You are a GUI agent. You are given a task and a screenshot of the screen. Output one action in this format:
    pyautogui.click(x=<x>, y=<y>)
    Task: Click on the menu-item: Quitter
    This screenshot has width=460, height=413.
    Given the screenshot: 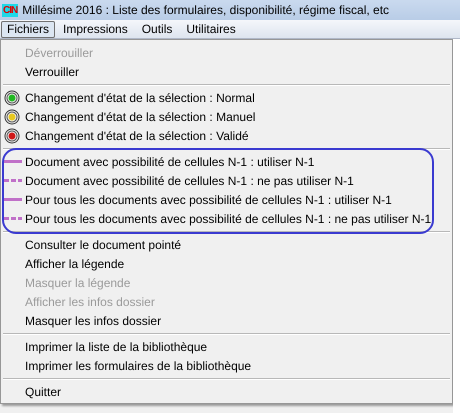 What is the action you would take?
    pyautogui.click(x=43, y=391)
    